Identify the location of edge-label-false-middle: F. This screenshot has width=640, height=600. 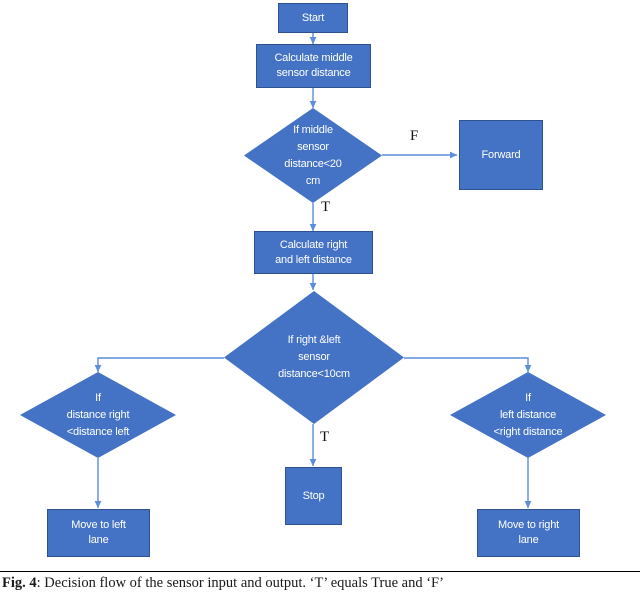
(414, 136).